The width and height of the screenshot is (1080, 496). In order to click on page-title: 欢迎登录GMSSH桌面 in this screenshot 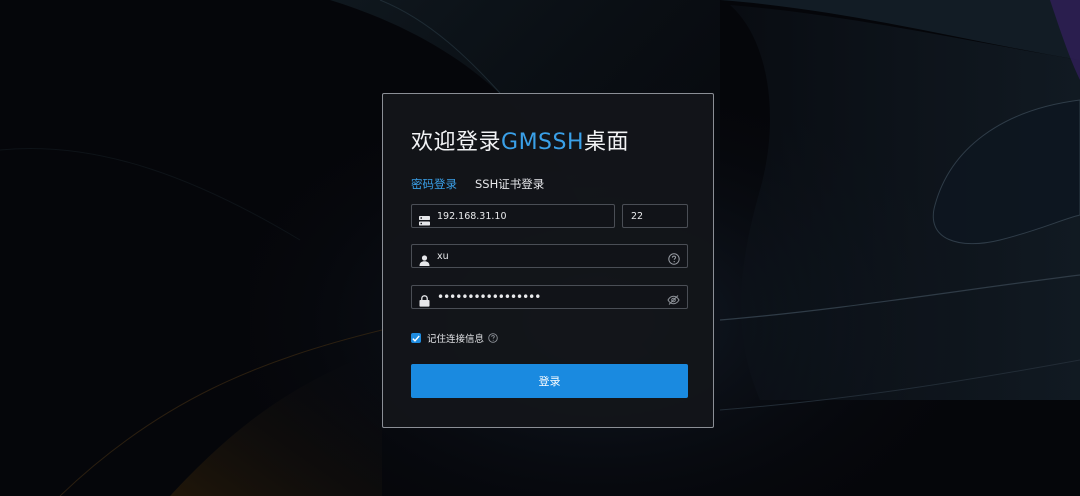, I will do `click(520, 140)`.